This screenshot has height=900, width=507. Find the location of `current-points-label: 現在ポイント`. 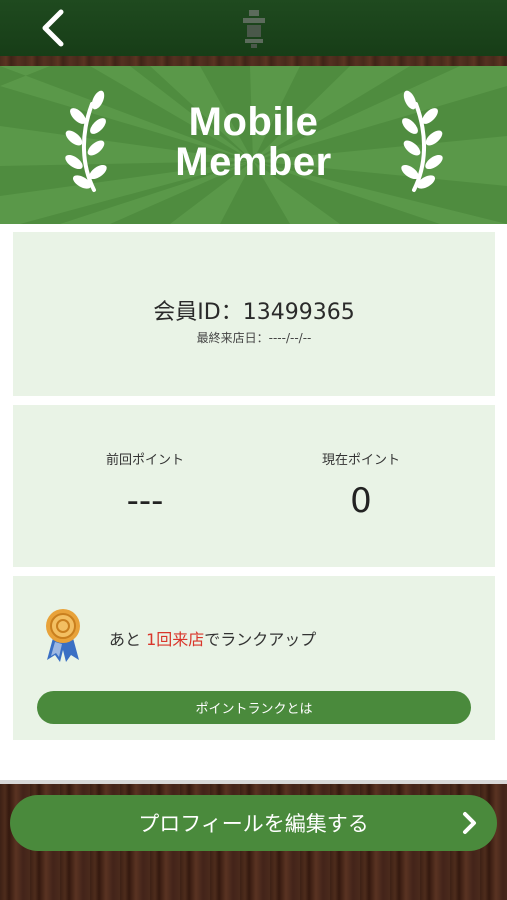

current-points-label: 現在ポイント is located at coordinates (360, 460).